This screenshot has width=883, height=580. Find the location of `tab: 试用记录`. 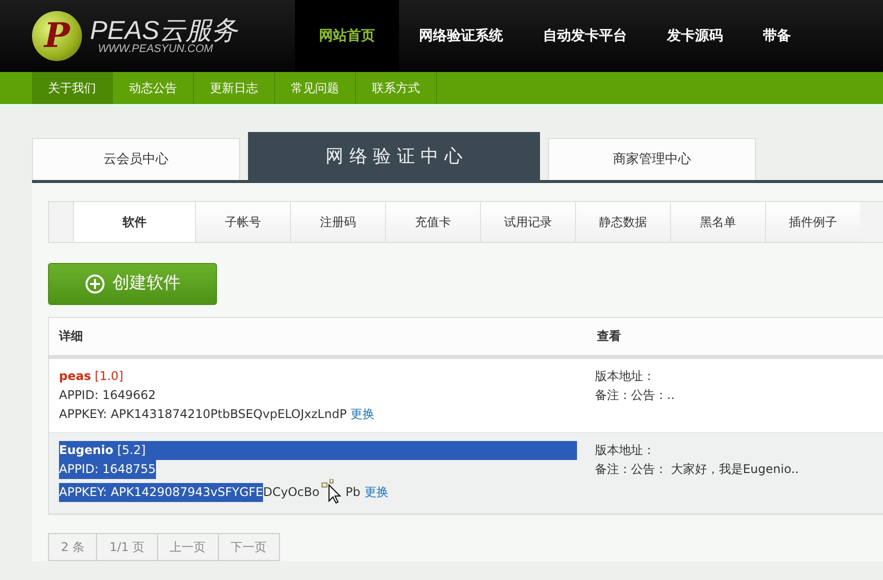

tab: 试用记录 is located at coordinates (527, 222).